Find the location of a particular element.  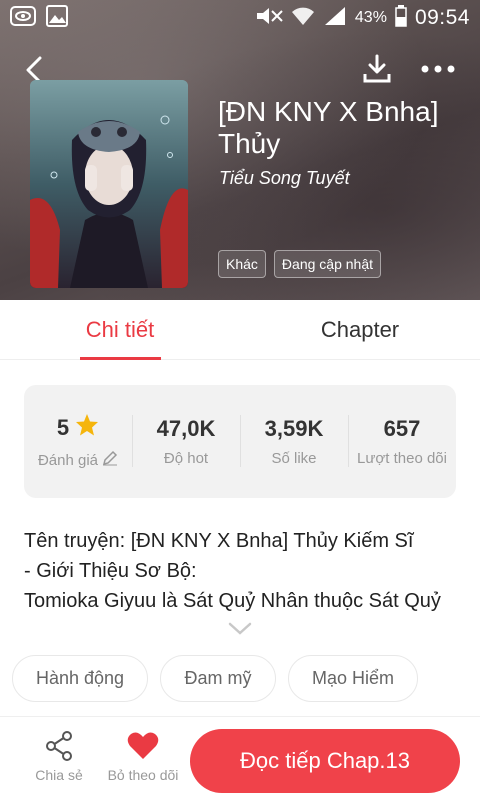

followers-label: Lượt theo dõi is located at coordinates (402, 458).